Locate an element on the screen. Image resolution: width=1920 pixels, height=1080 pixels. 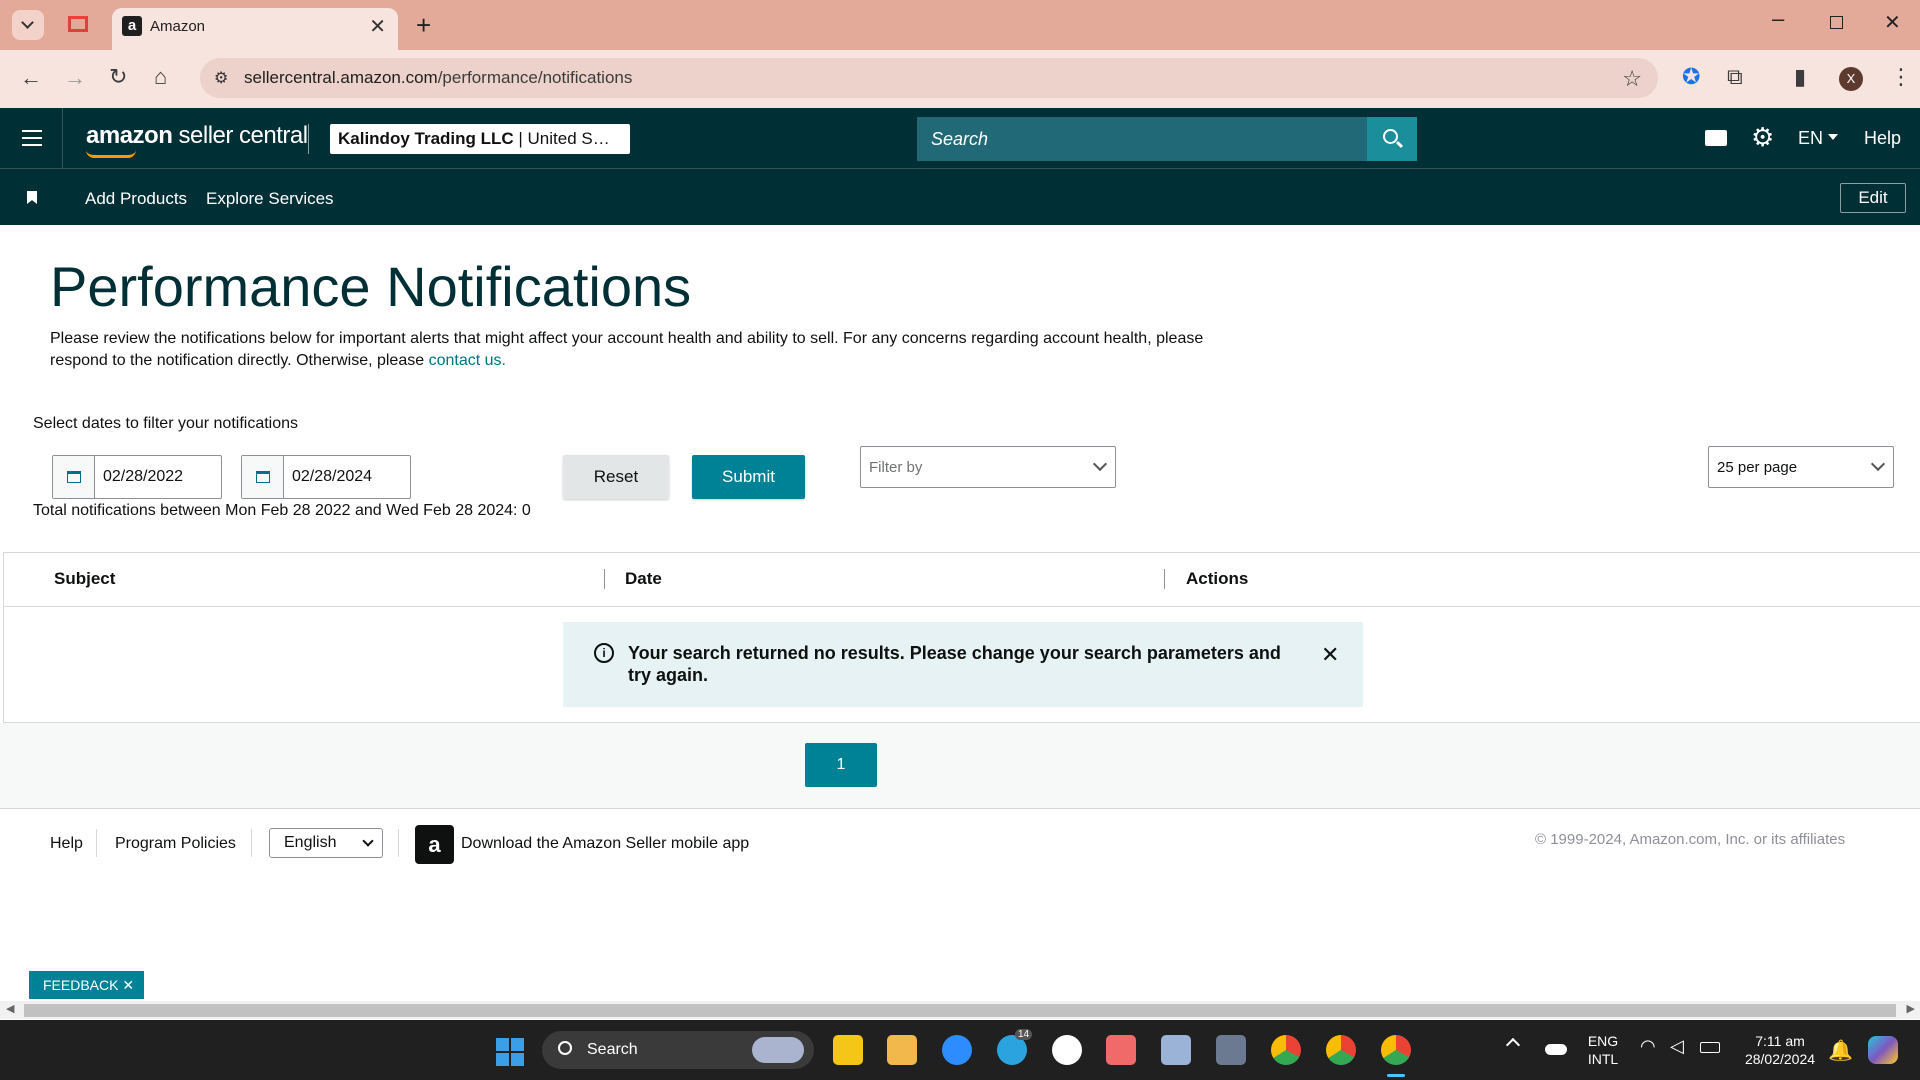
volume-icon: ◁ is located at coordinates (1677, 1046).